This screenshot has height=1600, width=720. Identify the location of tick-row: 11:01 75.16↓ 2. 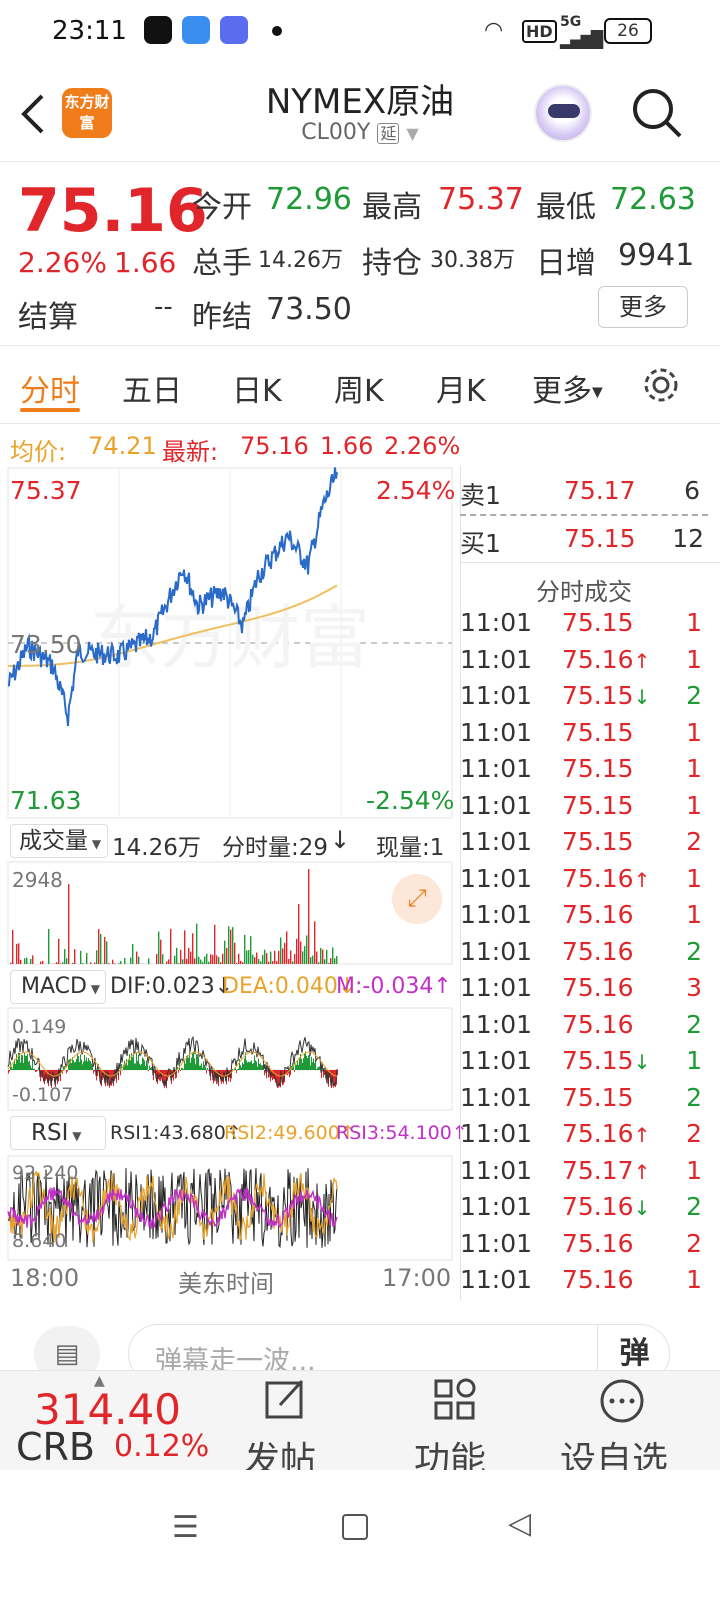
(590, 1210).